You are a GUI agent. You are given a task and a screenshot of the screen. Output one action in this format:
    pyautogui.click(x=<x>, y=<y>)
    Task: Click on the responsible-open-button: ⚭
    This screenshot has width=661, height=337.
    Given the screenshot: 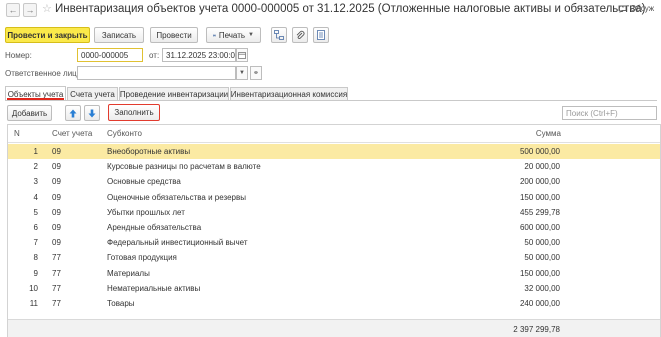 What is the action you would take?
    pyautogui.click(x=256, y=73)
    